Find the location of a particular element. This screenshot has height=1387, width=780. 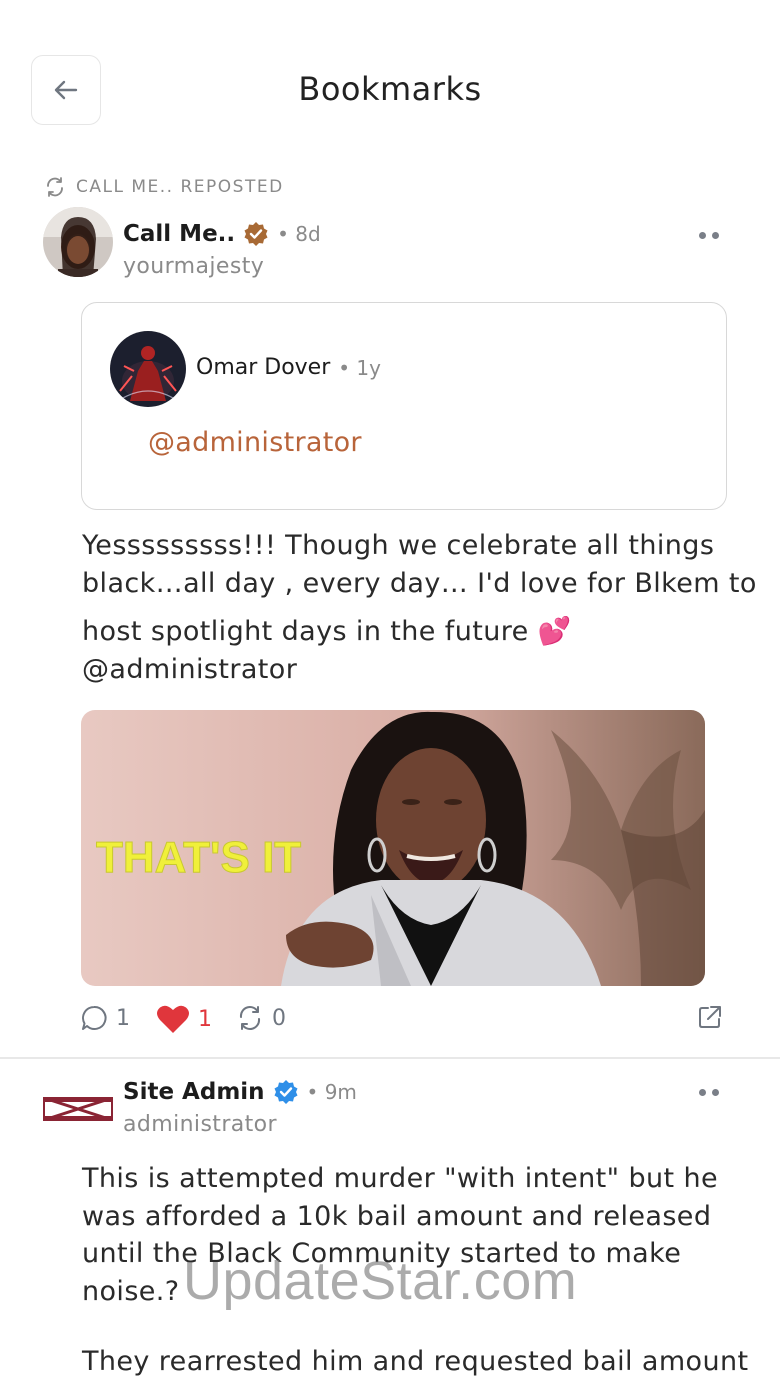

gif-caption: THAT'S IT is located at coordinates (198, 857).